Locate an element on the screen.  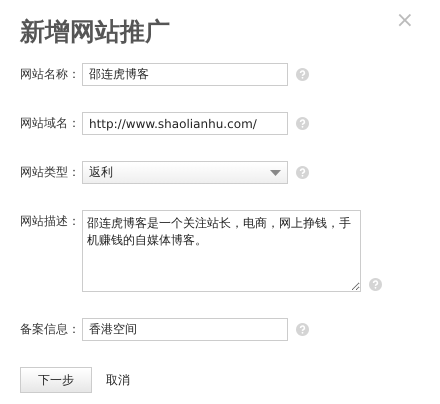
field-label: 网站类型： is located at coordinates (50, 172).